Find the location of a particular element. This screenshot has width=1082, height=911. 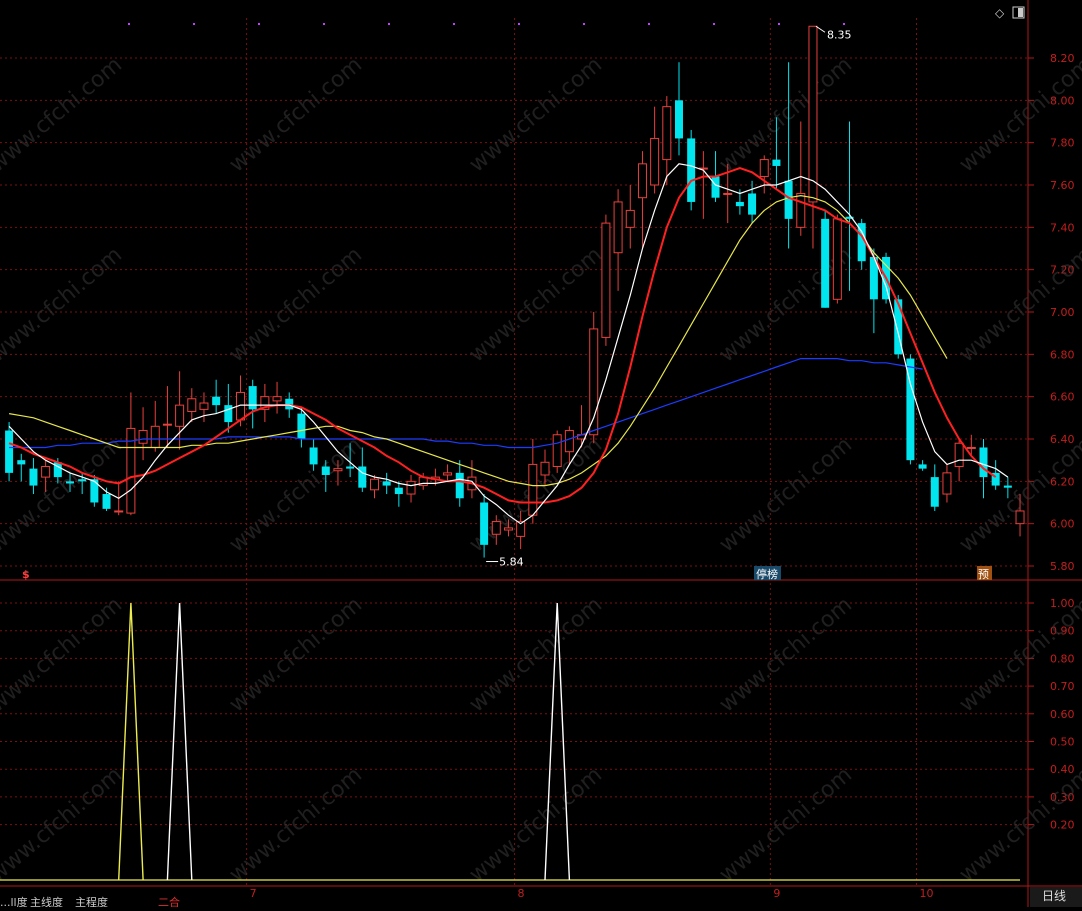

bottom-tab-3: 二合 is located at coordinates (169, 901).